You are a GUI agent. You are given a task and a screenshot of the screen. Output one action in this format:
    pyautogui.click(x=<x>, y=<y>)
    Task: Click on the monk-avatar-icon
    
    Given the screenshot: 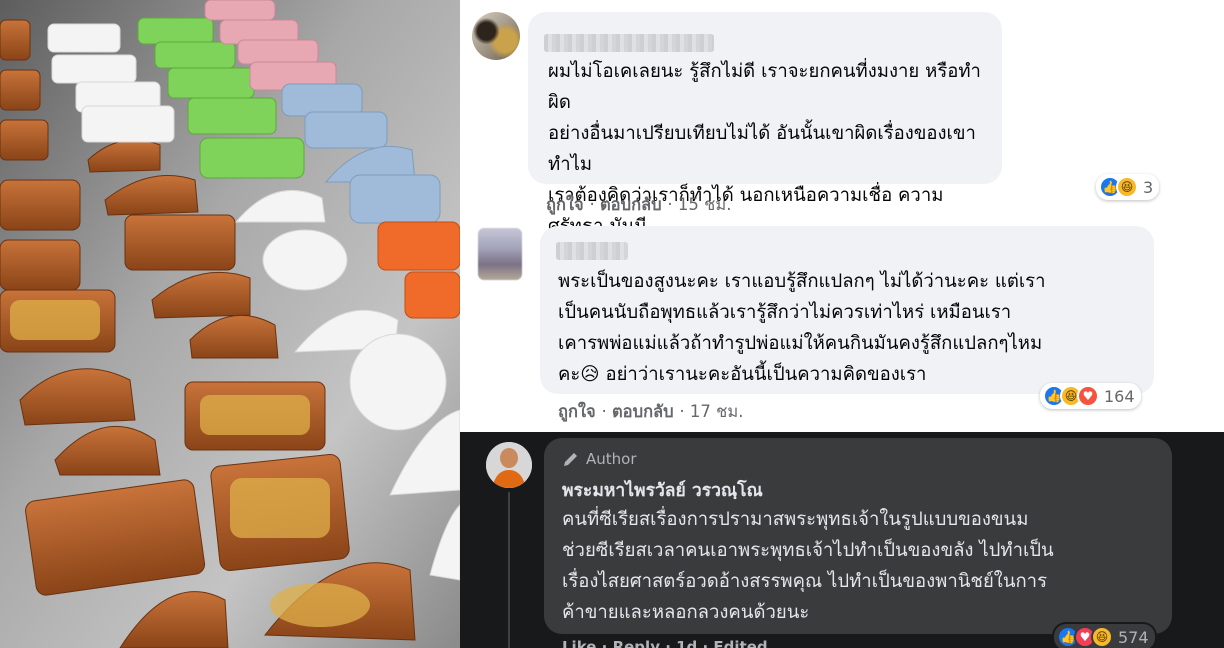 What is the action you would take?
    pyautogui.click(x=509, y=465)
    